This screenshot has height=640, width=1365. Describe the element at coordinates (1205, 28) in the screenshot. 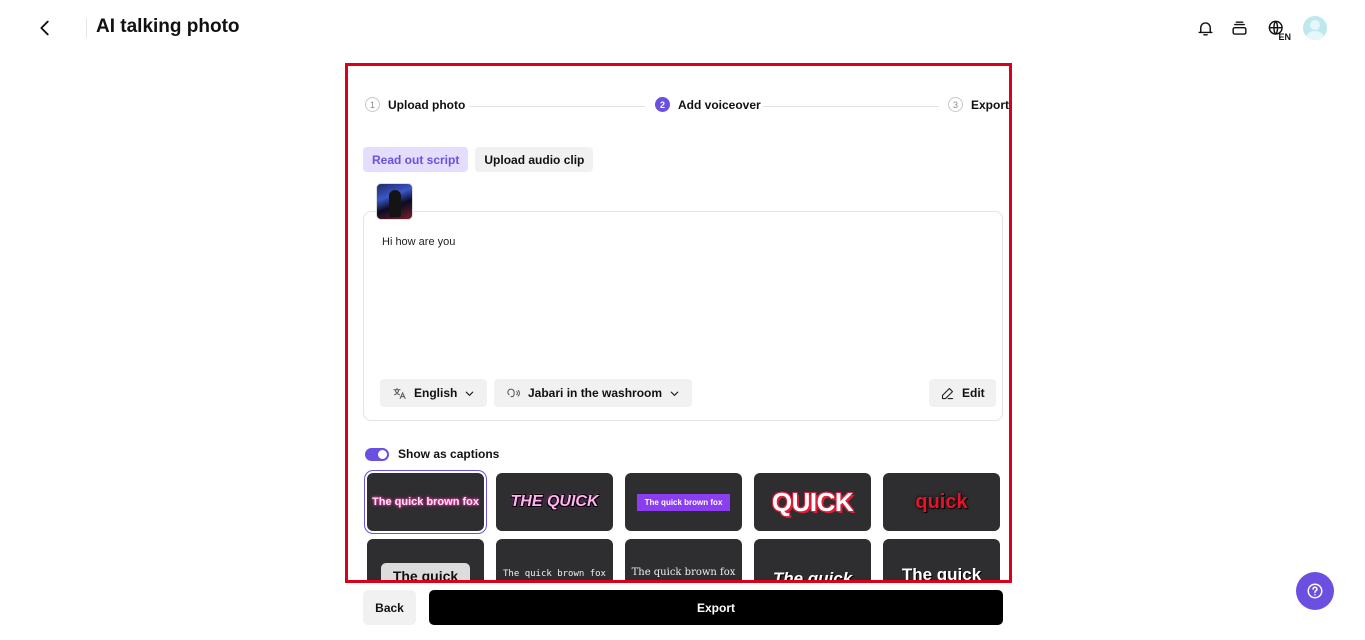

I see `bell-icon` at that location.